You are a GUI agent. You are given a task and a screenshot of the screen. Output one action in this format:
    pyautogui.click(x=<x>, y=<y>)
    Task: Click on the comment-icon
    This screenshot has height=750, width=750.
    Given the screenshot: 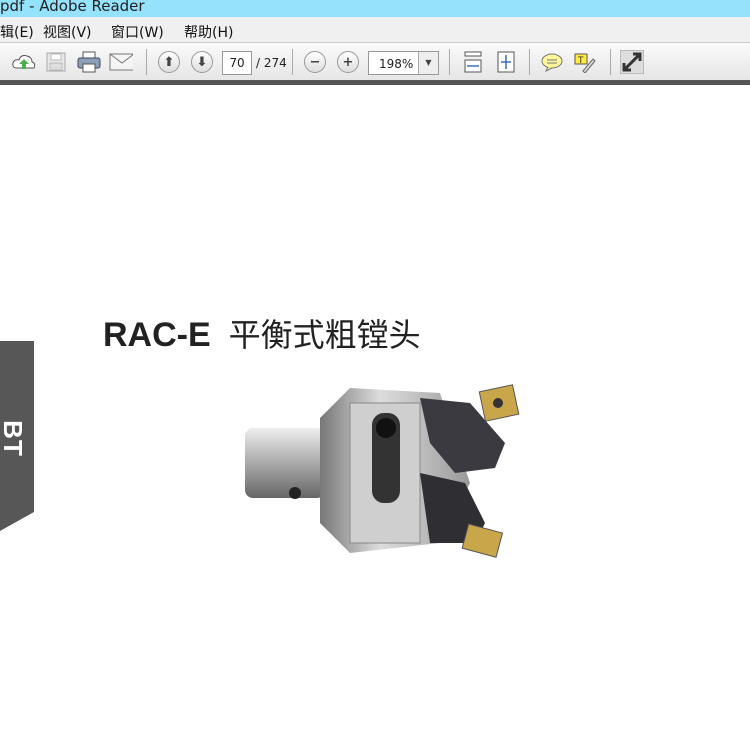 What is the action you would take?
    pyautogui.click(x=552, y=62)
    